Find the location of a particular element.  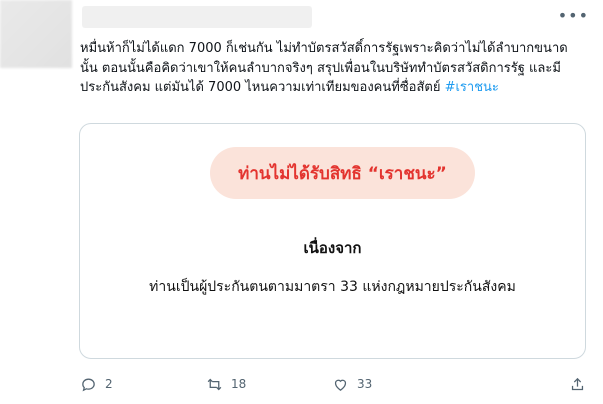

like-button: 33 is located at coordinates (395, 384).